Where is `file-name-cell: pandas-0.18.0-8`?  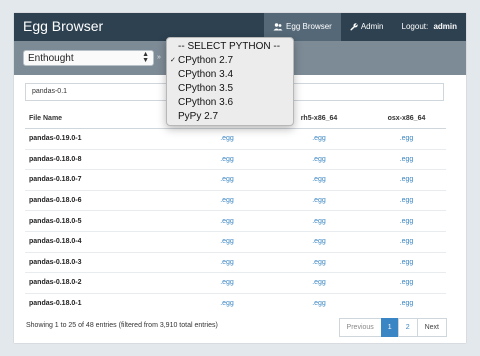 file-name-cell: pandas-0.18.0-8 is located at coordinates (102, 159).